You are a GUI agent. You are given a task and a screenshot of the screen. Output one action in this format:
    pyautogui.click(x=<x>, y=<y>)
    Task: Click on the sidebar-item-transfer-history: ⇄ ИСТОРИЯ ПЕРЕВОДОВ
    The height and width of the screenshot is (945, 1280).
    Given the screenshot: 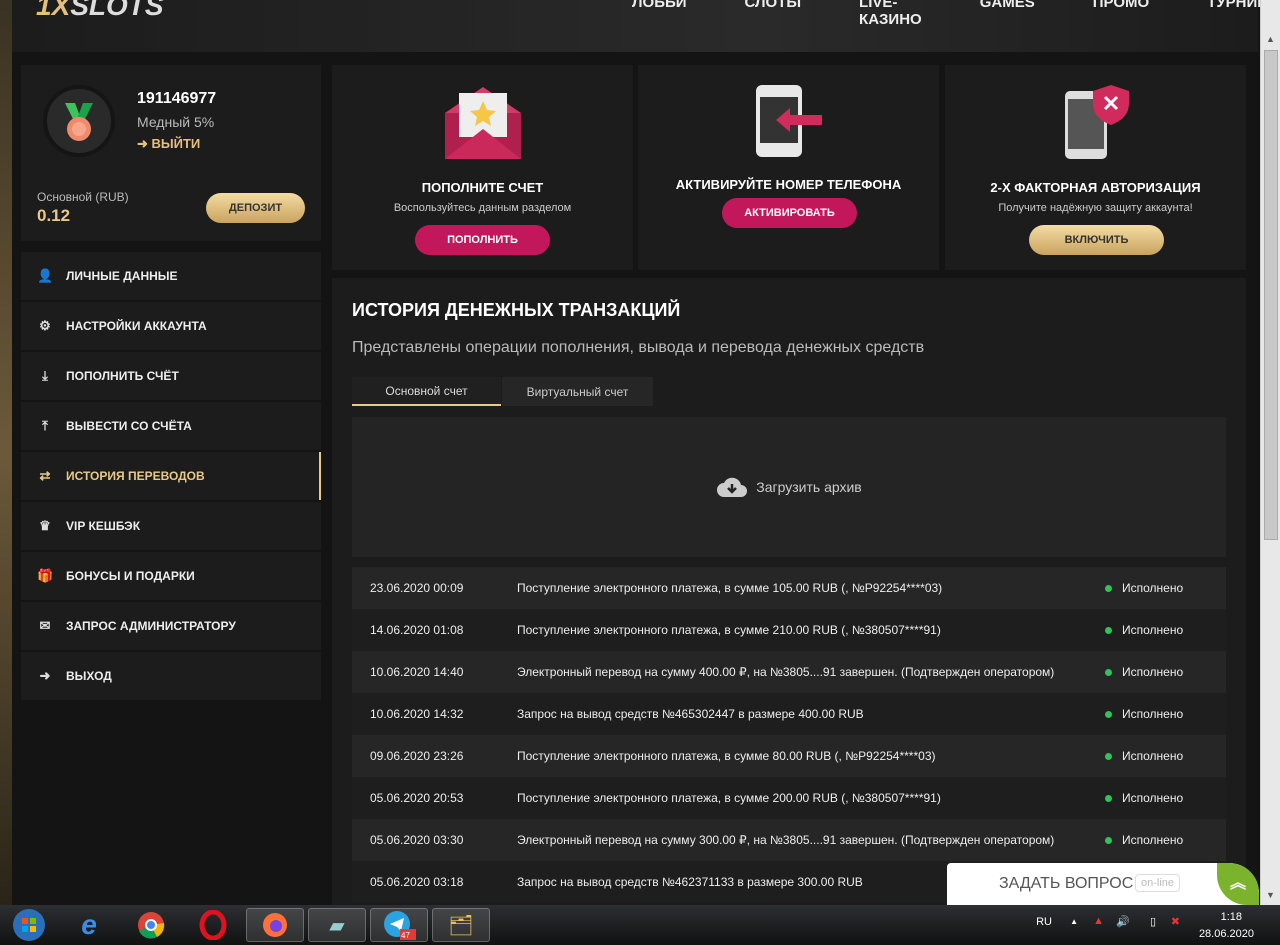 What is the action you would take?
    pyautogui.click(x=171, y=476)
    